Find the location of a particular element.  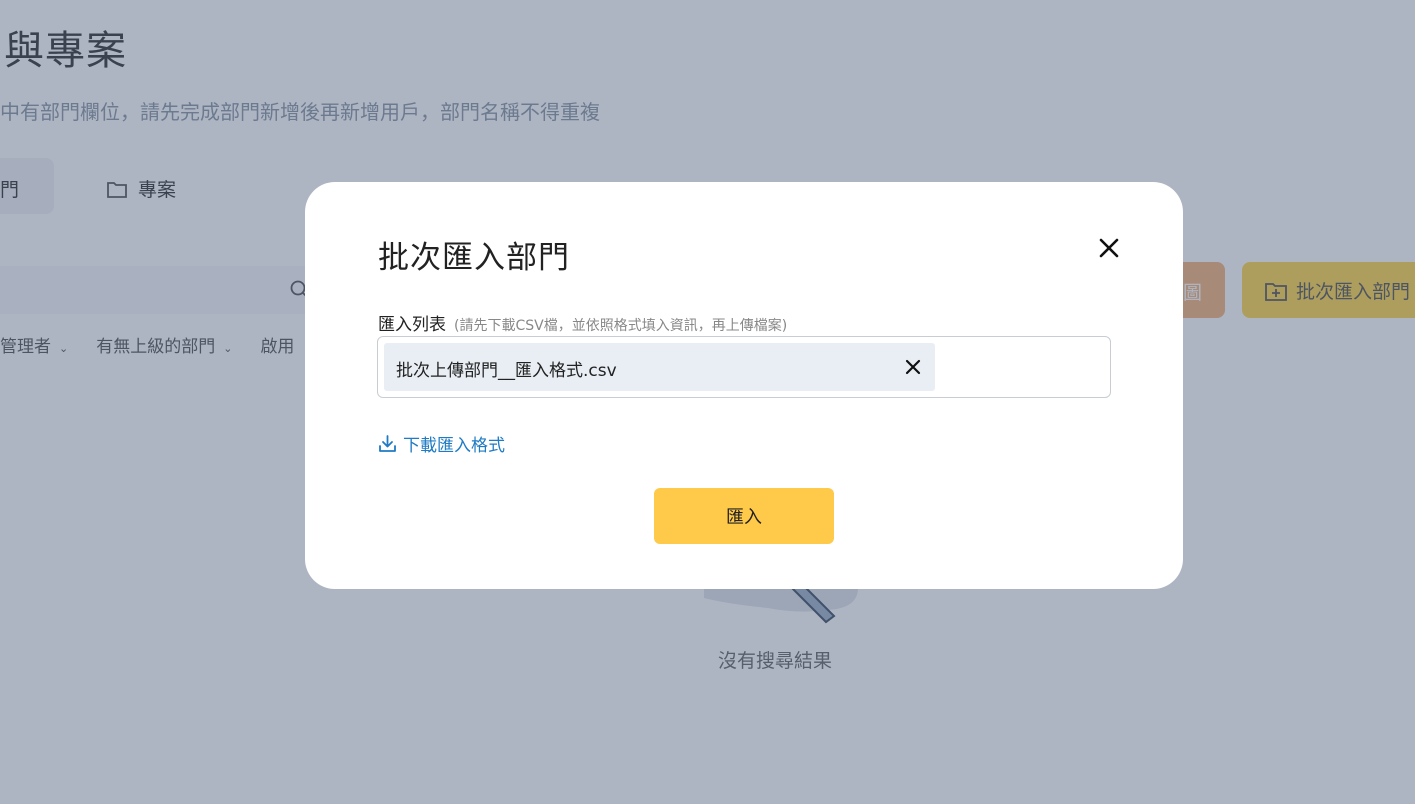

import-list-hint: (請先下載CSV檔，並依照格式填入資訊，再上傳檔案) is located at coordinates (621, 326).